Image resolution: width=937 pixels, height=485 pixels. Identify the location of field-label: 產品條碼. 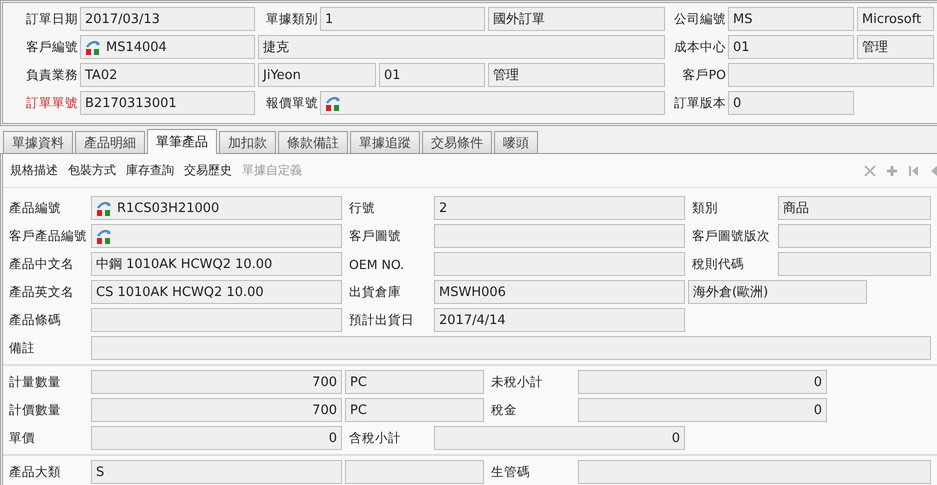
(35, 320).